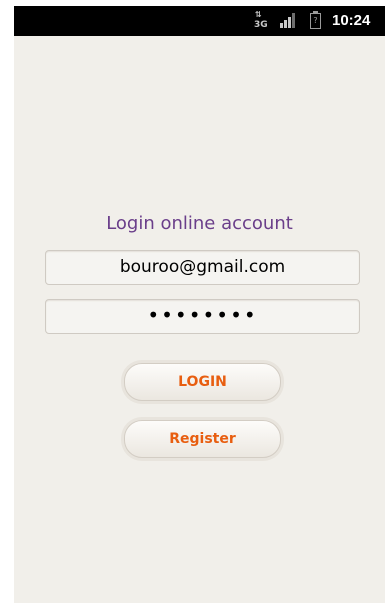 The height and width of the screenshot is (603, 385). I want to click on battery-icon: ?, so click(315, 20).